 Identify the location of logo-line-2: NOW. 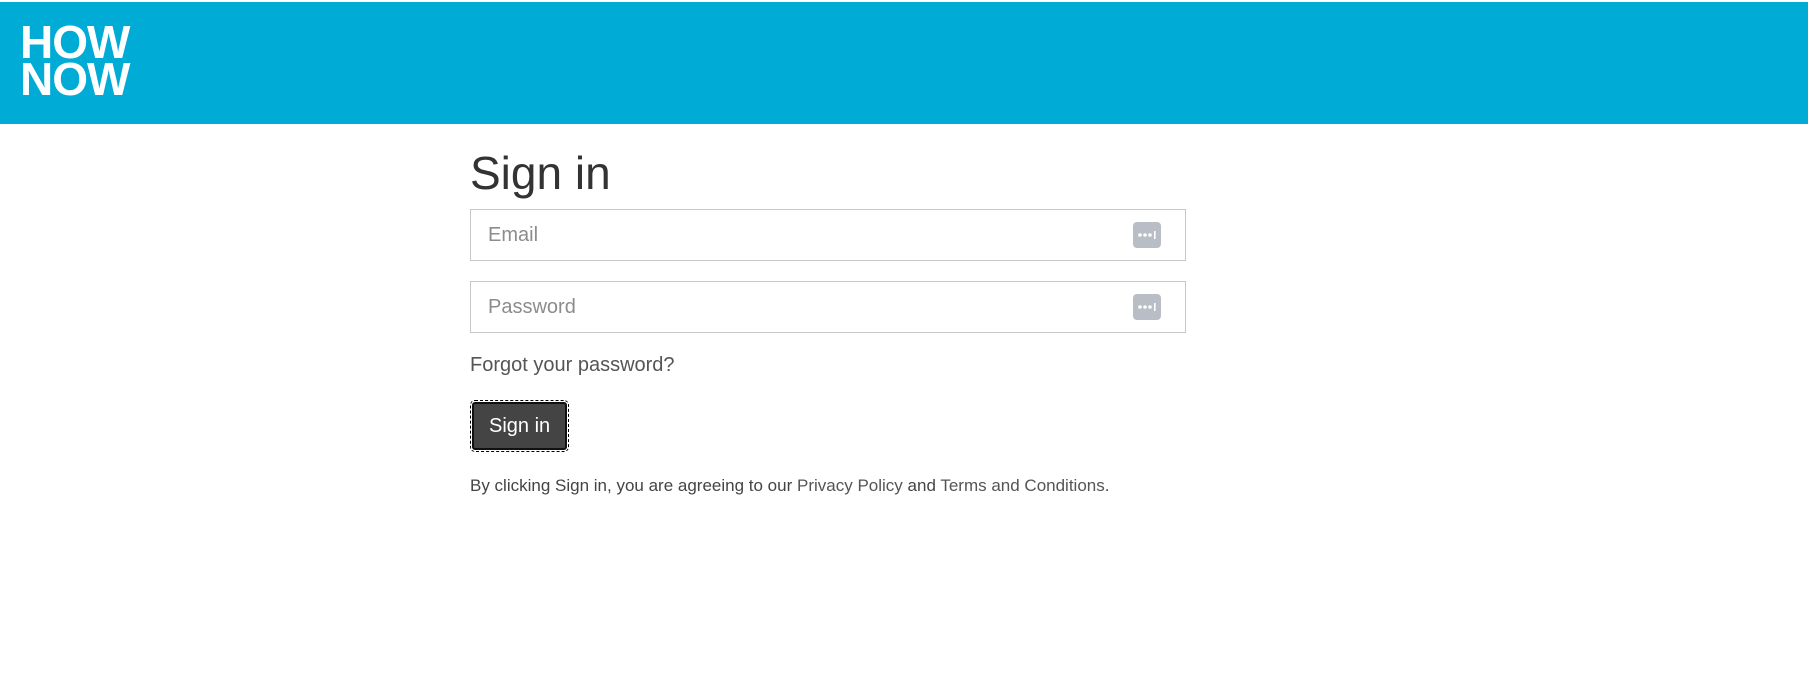
(75, 79).